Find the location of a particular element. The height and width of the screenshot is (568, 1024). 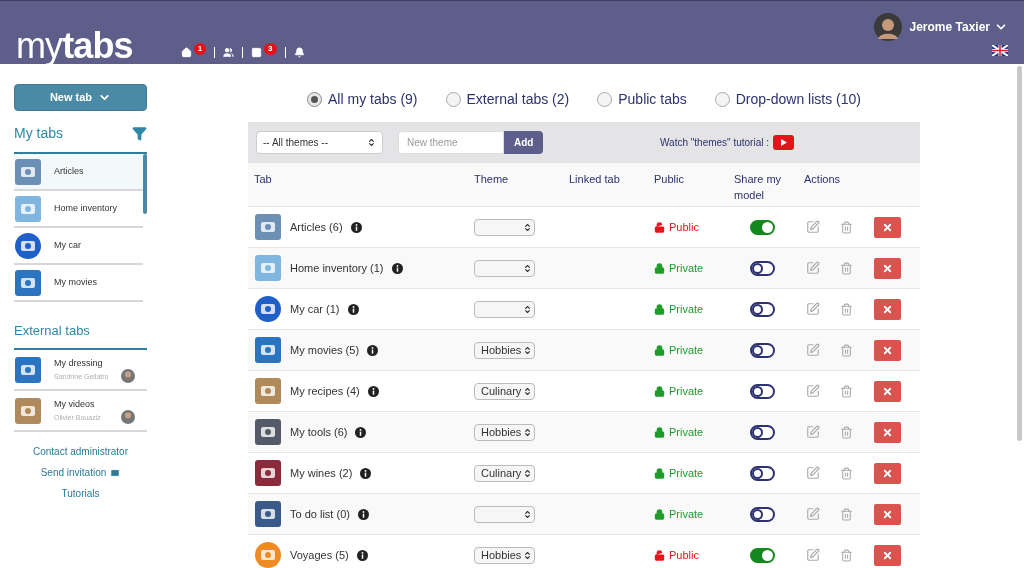

flag-icon is located at coordinates (1000, 50).